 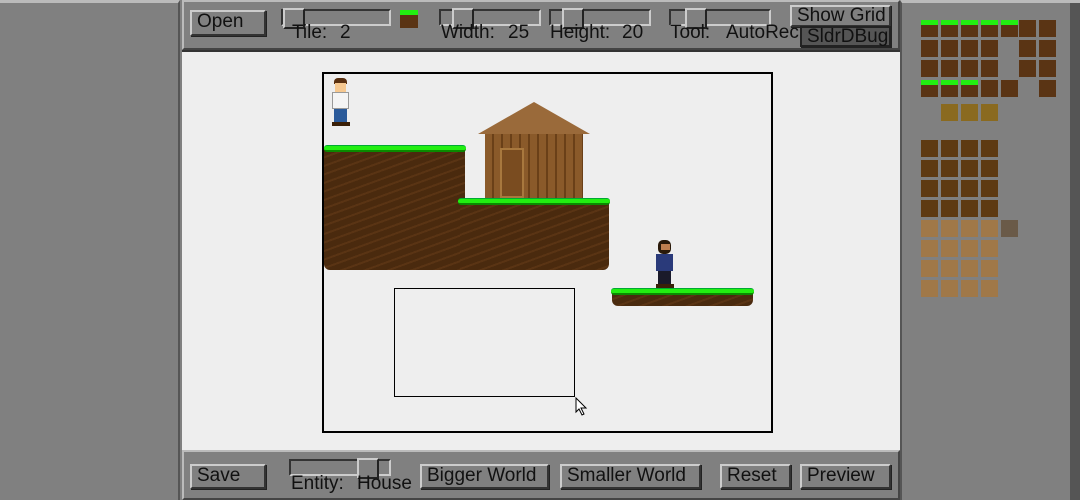 I want to click on preview-button: Preview, so click(x=845, y=476).